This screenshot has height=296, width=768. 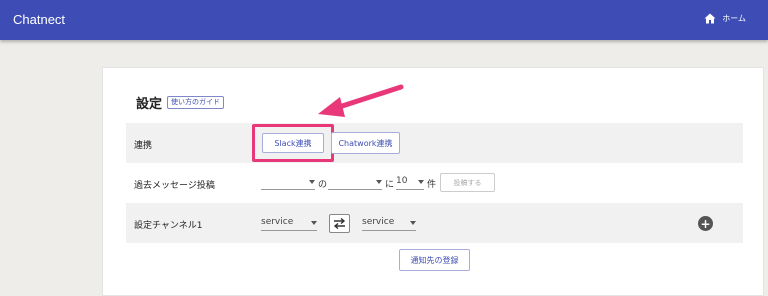 What do you see at coordinates (710, 18) in the screenshot?
I see `home-icon` at bounding box center [710, 18].